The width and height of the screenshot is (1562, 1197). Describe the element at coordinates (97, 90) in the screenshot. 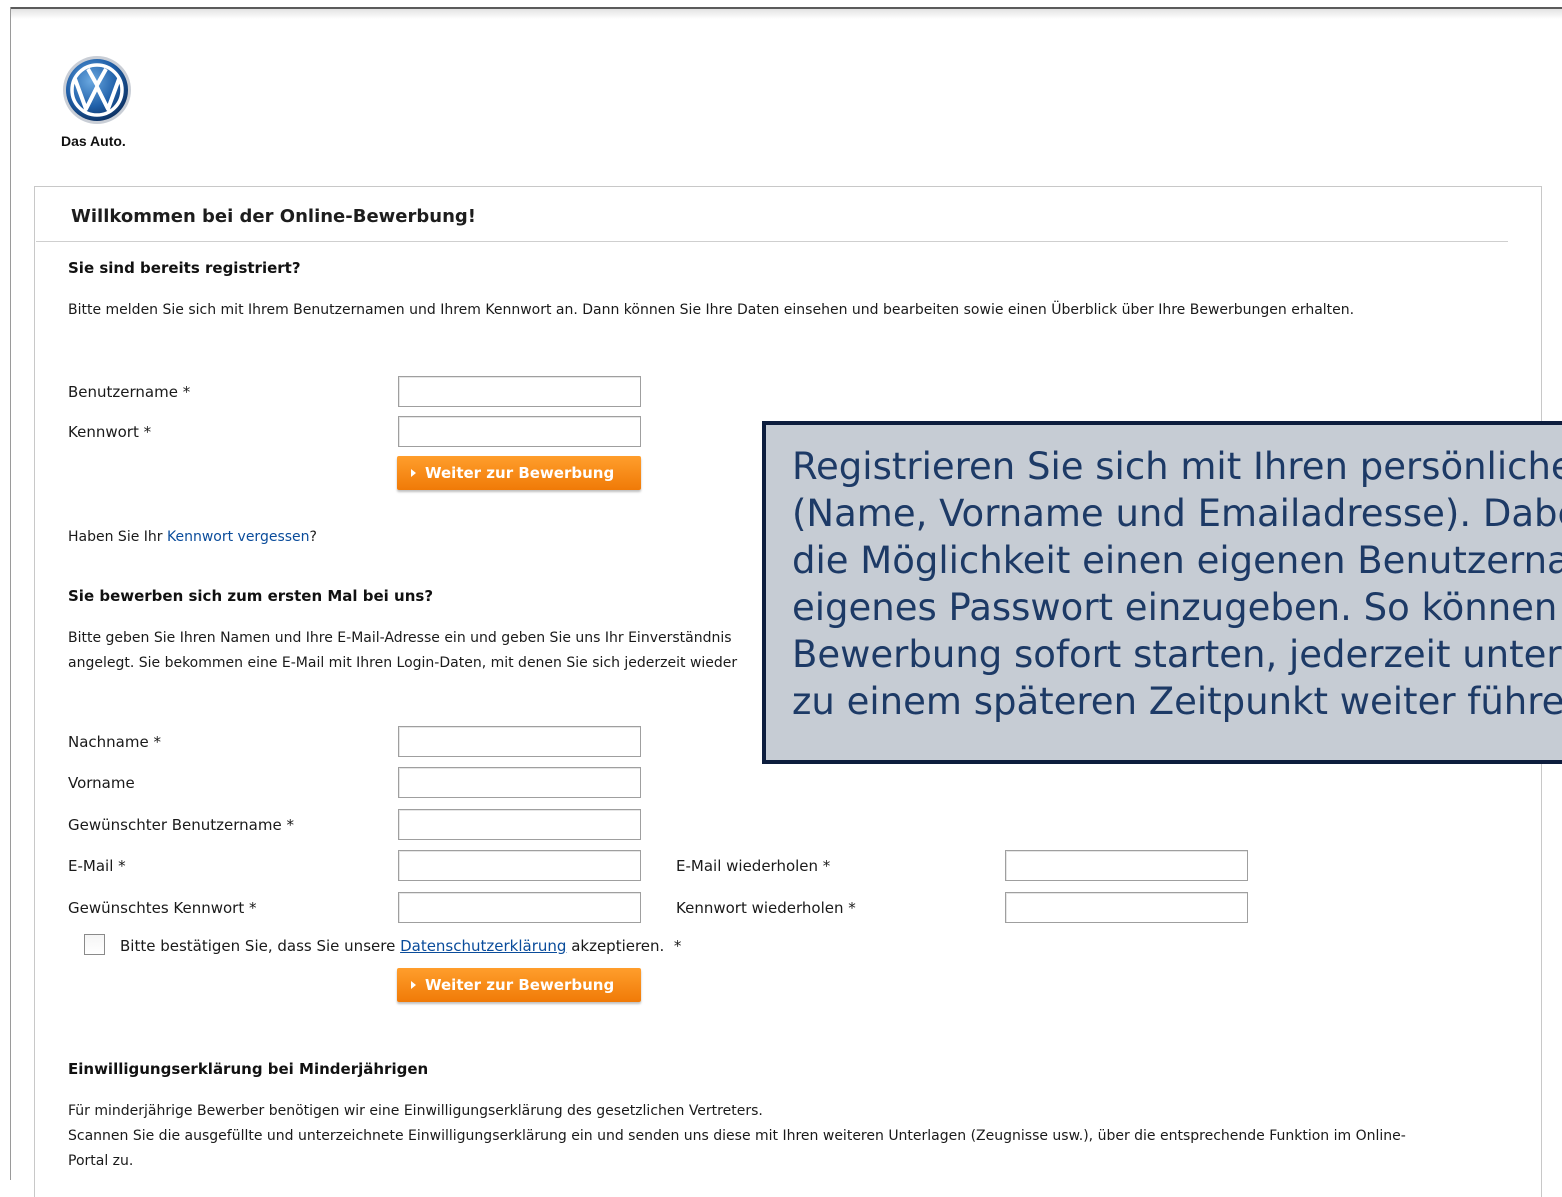

I see `vw-logo-icon` at that location.